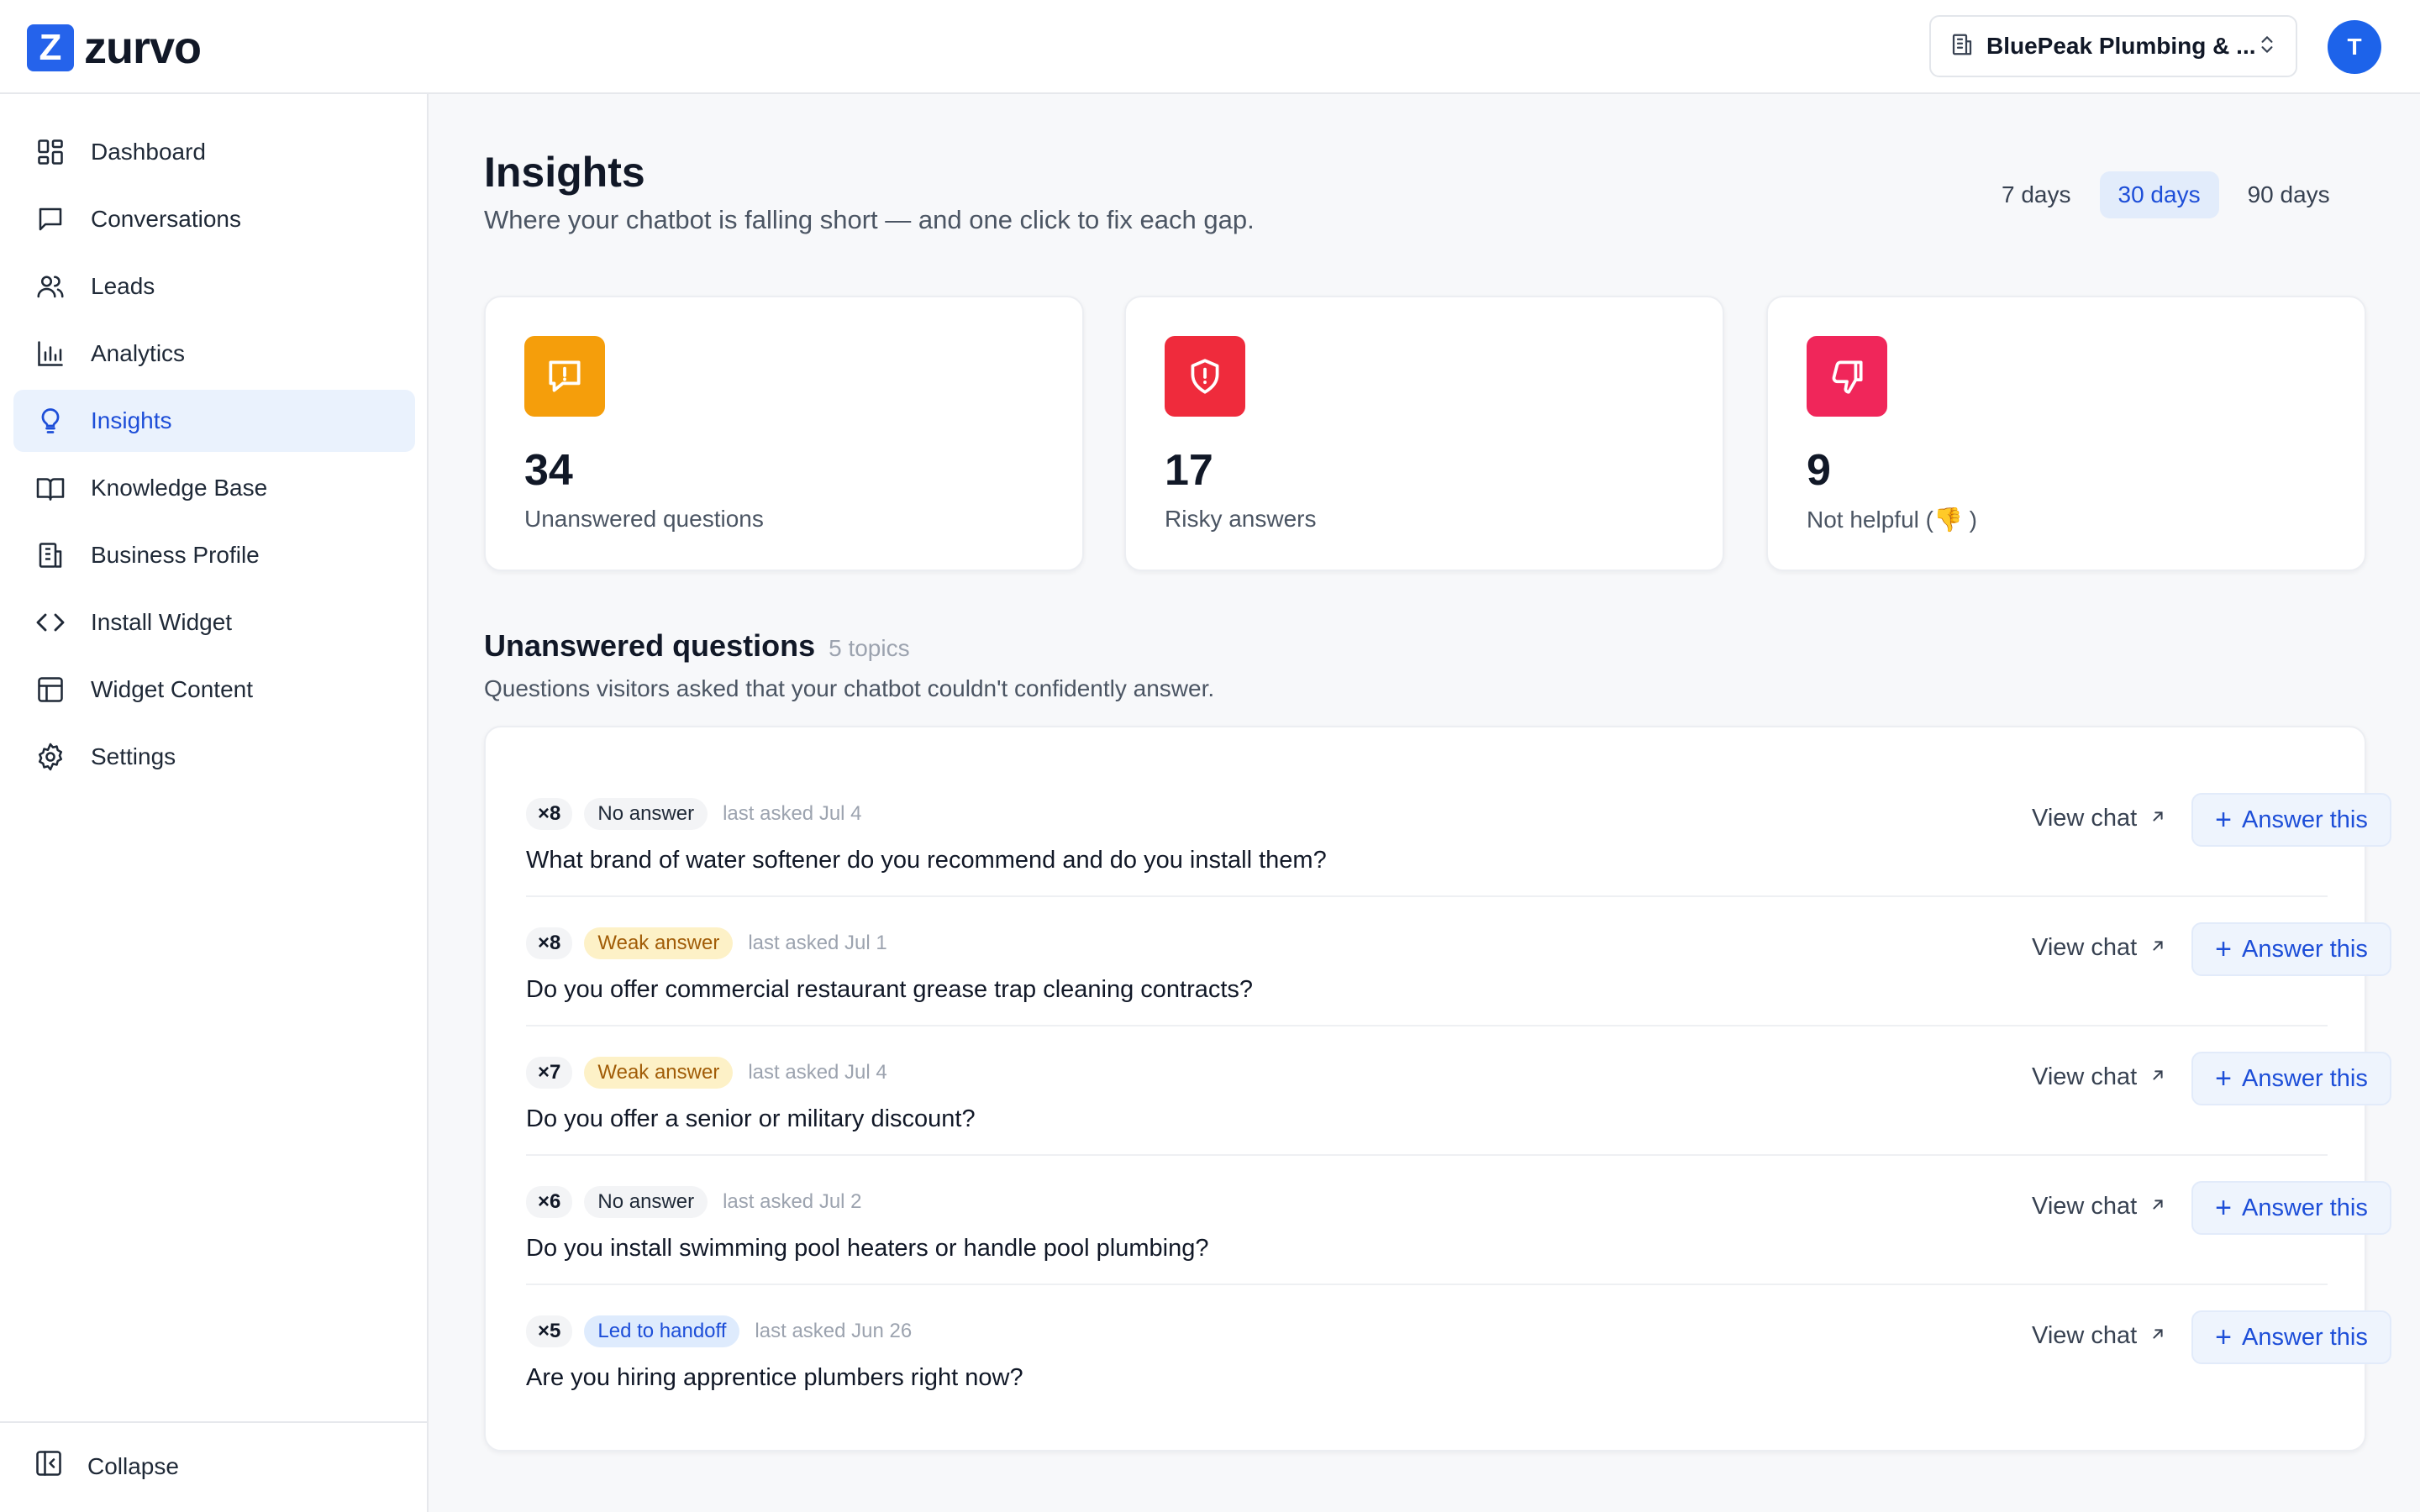  I want to click on question-meta: ×7 Weak answer last asked Jul 4, so click(706, 1073).